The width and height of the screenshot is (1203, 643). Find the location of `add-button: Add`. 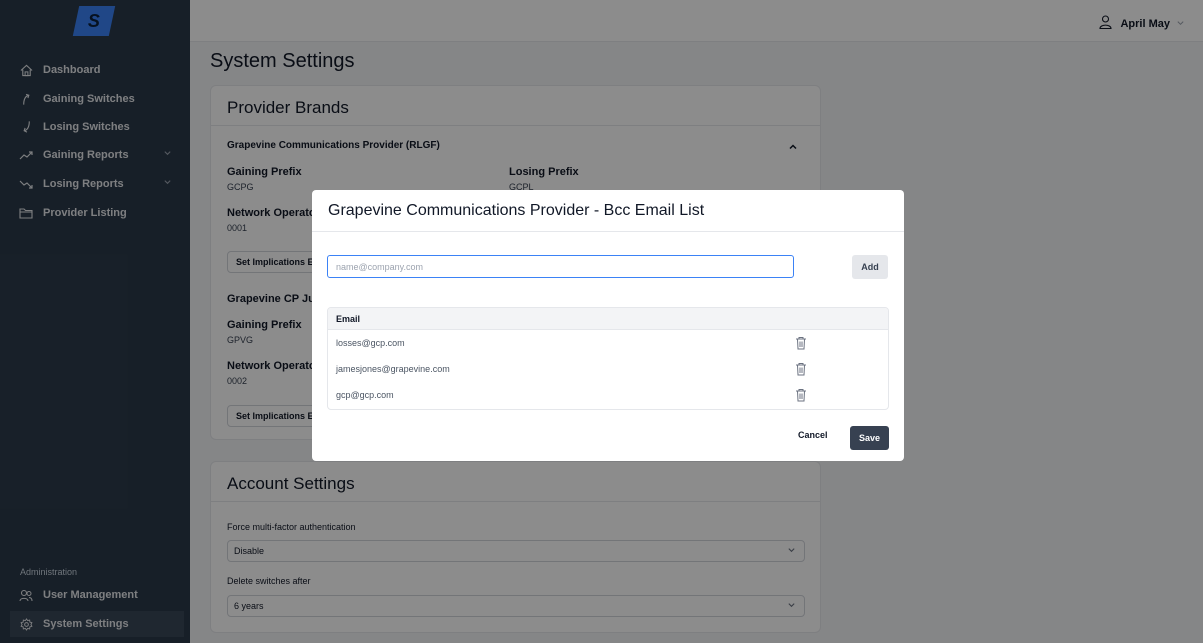

add-button: Add is located at coordinates (870, 267).